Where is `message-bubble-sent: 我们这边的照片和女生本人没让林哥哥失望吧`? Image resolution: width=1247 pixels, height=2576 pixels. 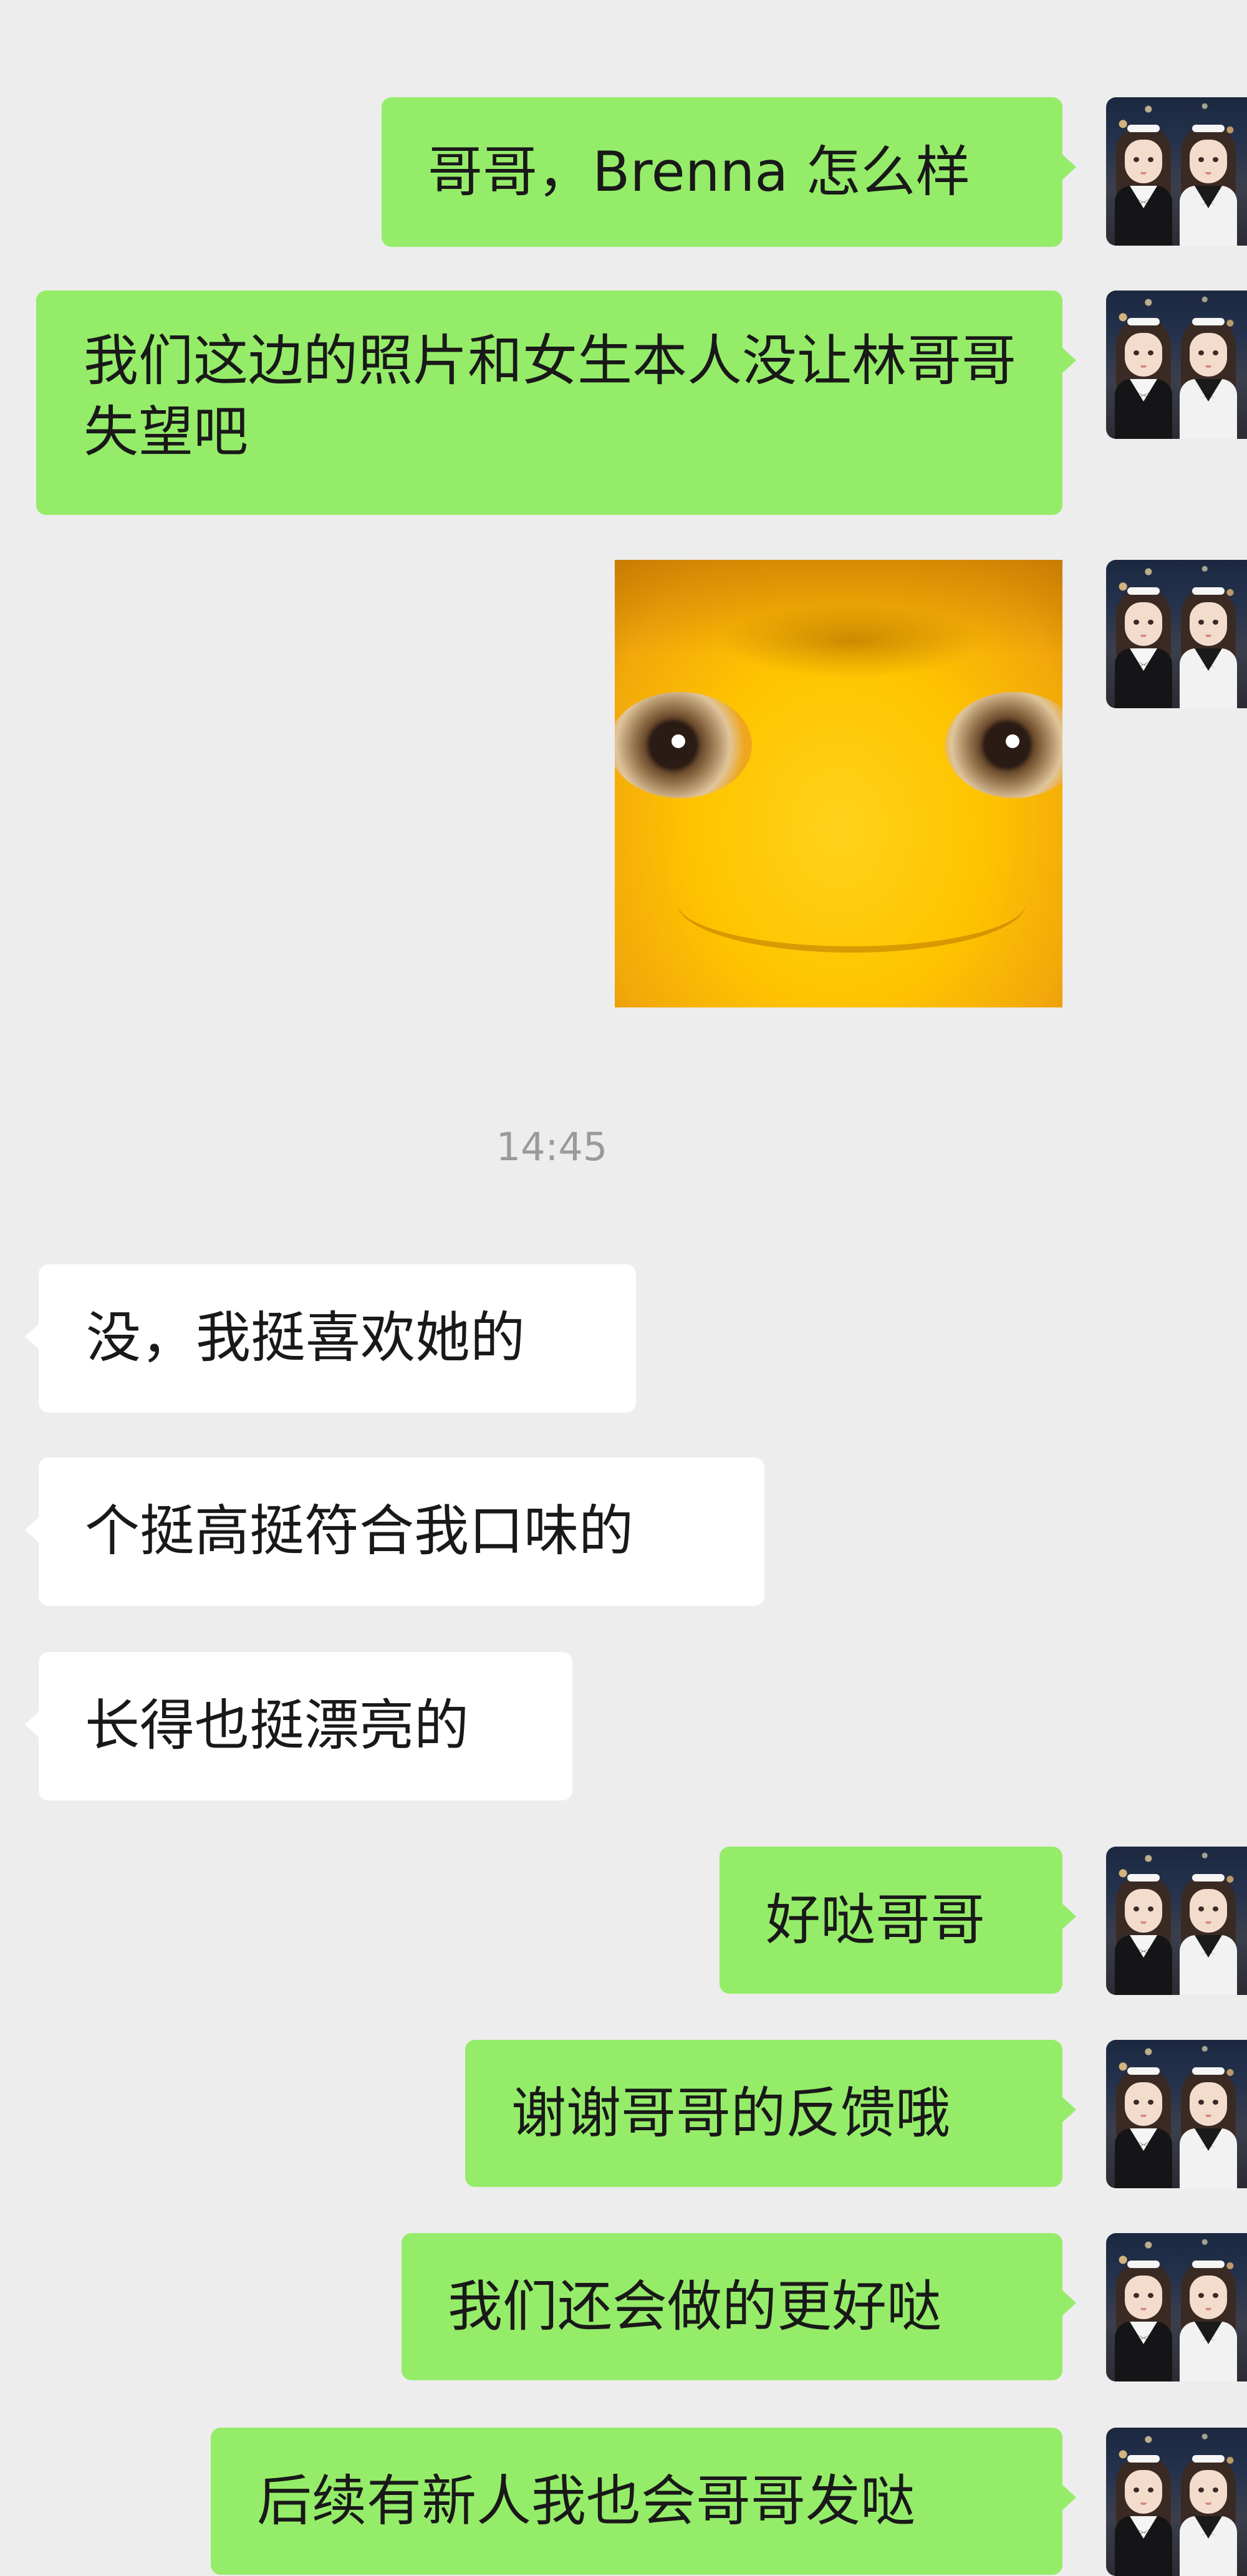 message-bubble-sent: 我们这边的照片和女生本人没让林哥哥失望吧 is located at coordinates (556, 403).